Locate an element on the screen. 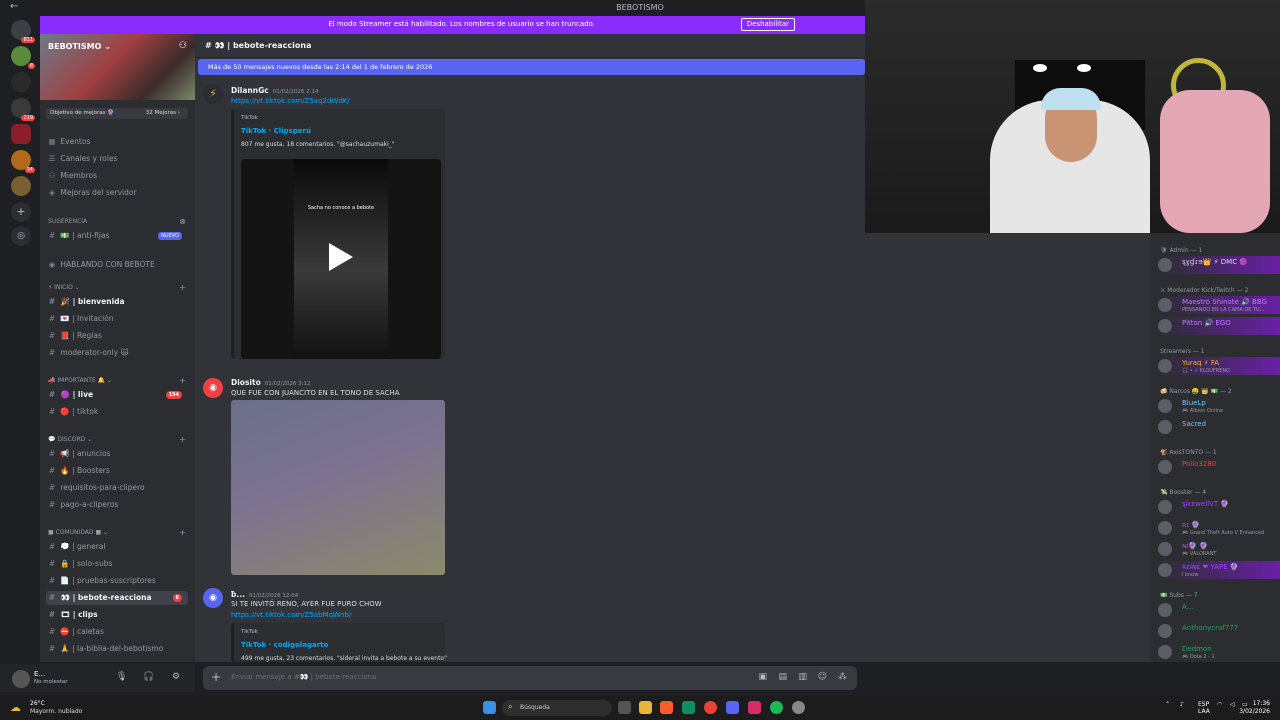  play-icon is located at coordinates (341, 257).